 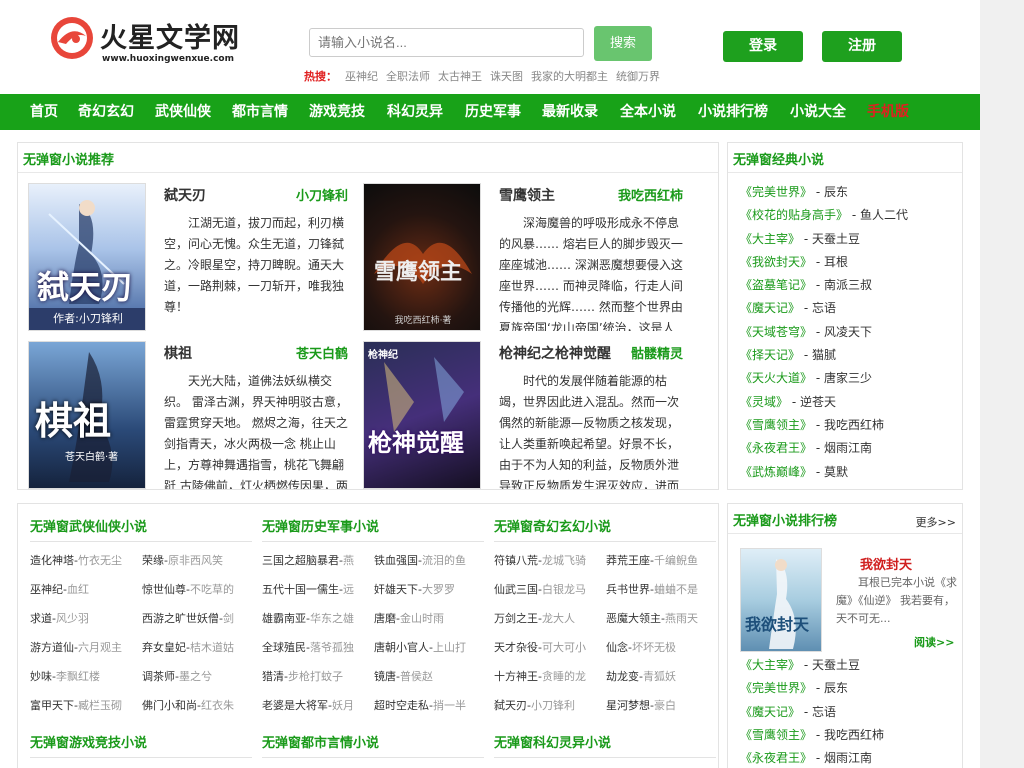 I want to click on list-item: 弃女皇妃-桔木道姑, so click(x=197, y=648).